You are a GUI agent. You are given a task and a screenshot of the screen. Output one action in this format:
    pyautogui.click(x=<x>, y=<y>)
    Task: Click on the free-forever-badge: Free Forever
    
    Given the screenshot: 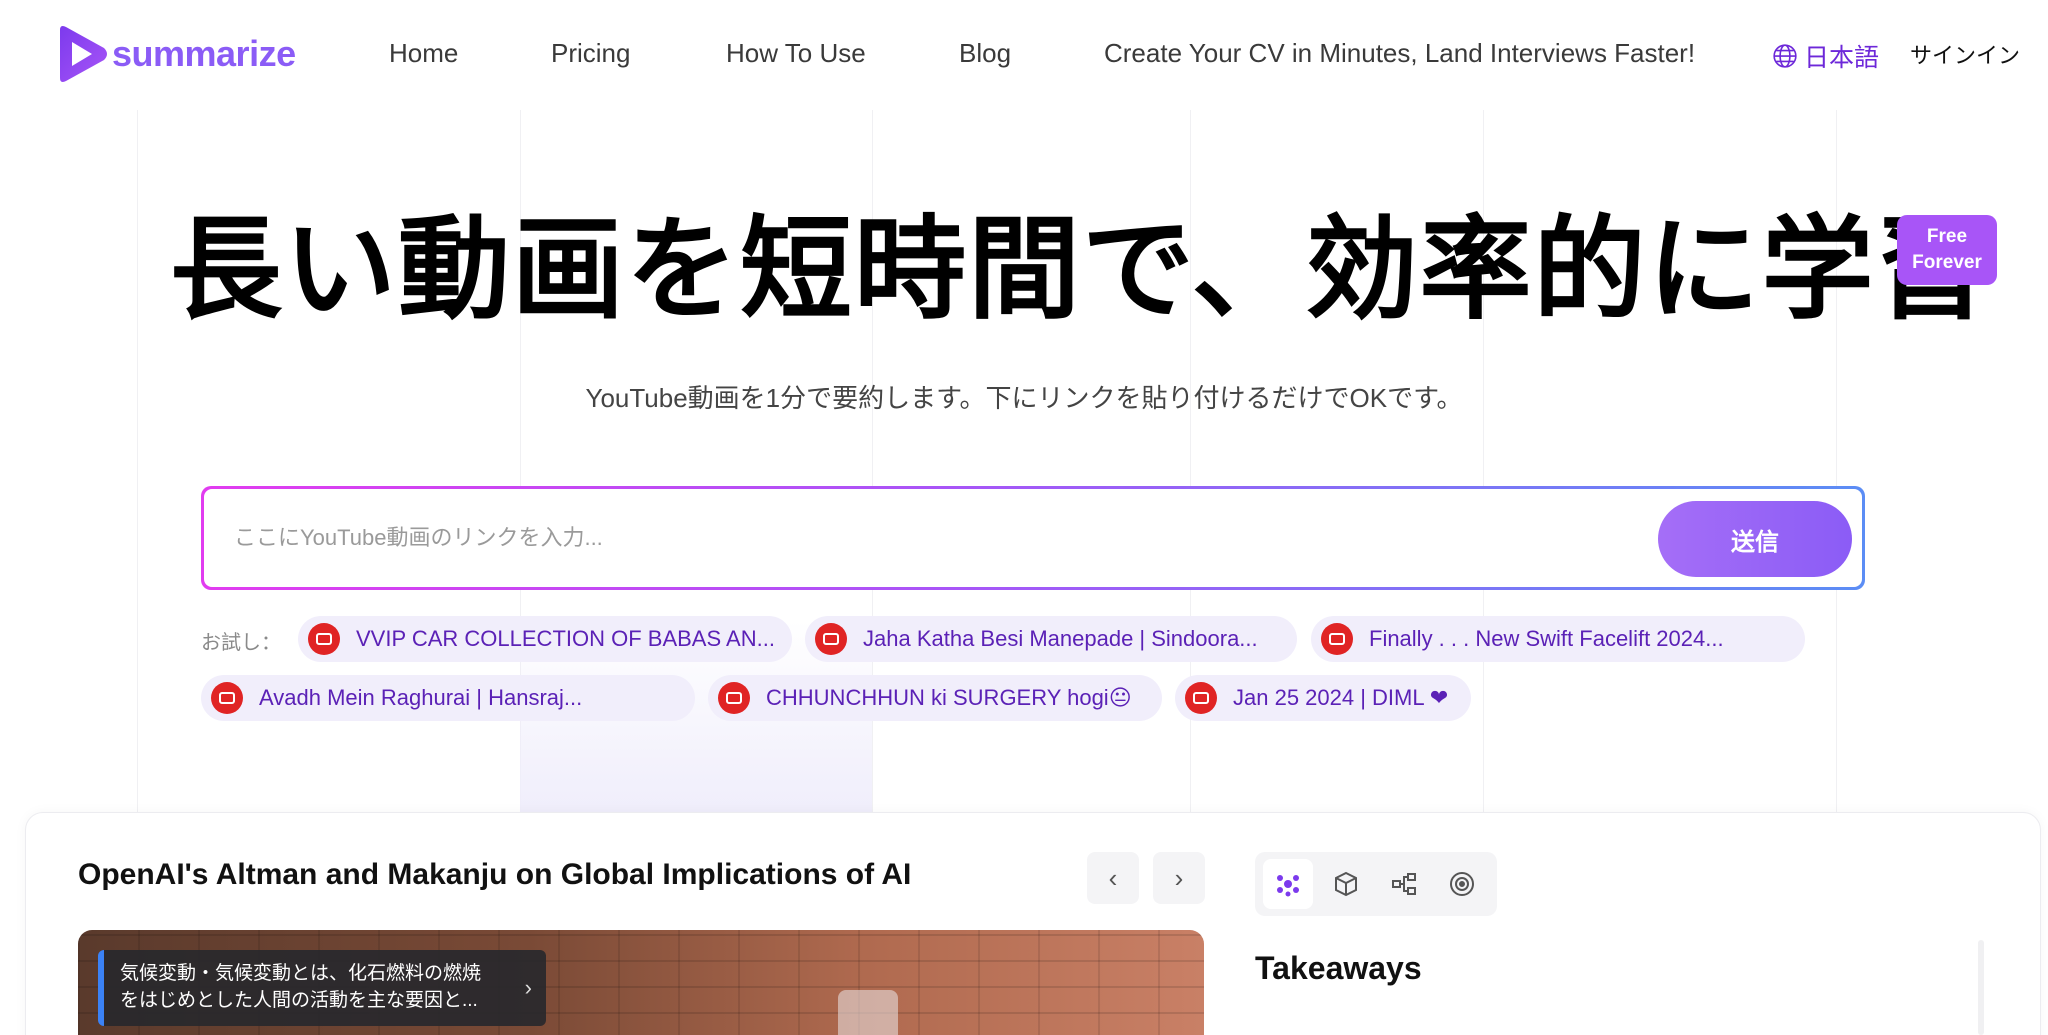 What is the action you would take?
    pyautogui.click(x=1947, y=250)
    